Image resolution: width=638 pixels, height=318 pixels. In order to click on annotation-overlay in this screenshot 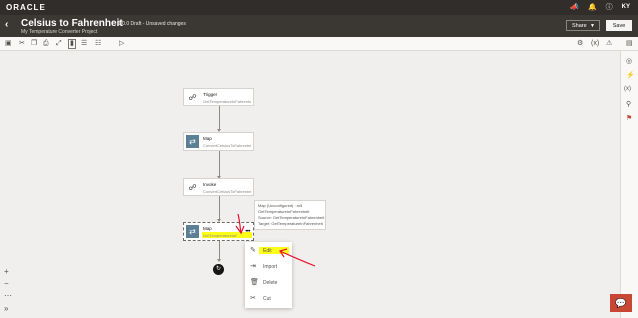, I will do `click(275, 240)`.